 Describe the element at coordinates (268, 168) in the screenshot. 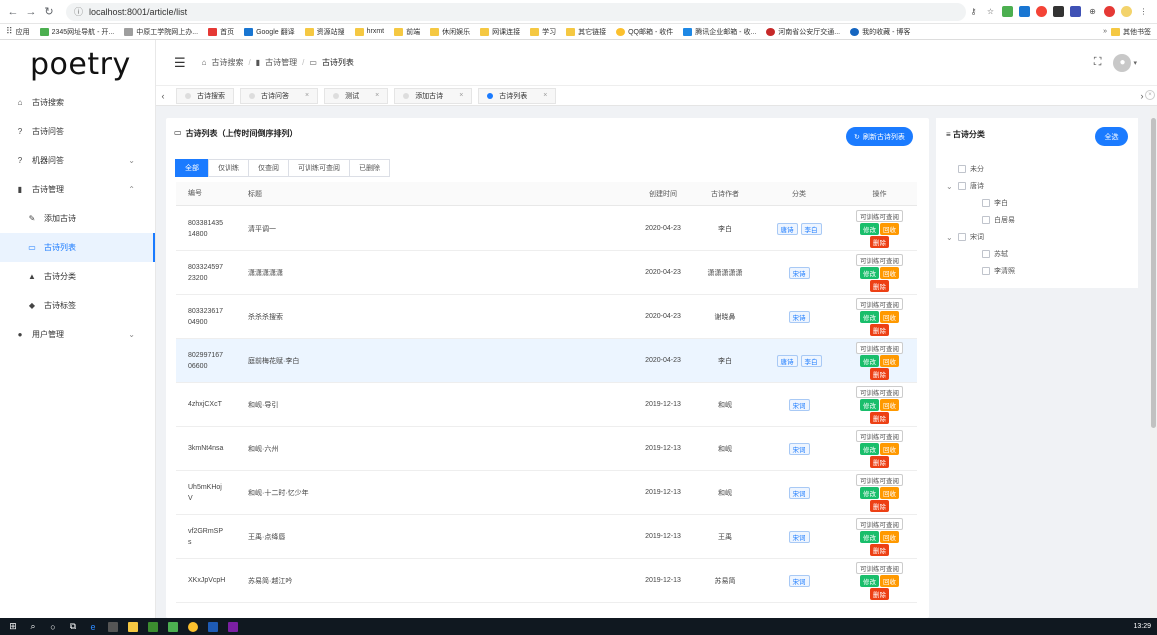

I see `filter-view-only: 仅查阅` at that location.